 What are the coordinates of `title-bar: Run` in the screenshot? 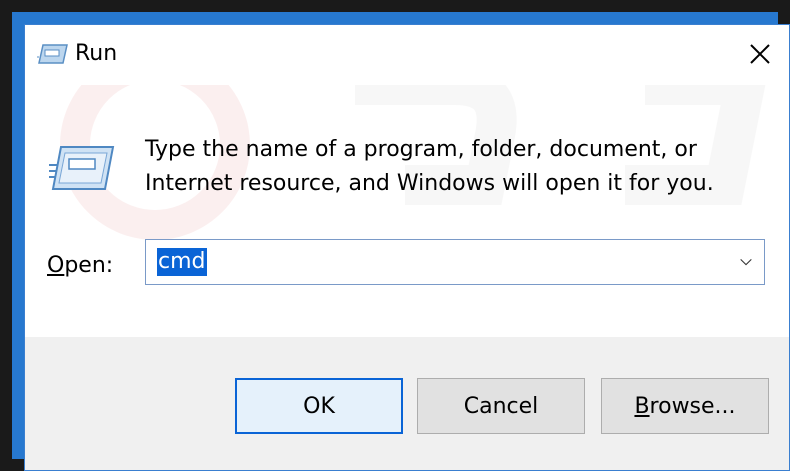 It's located at (407, 55).